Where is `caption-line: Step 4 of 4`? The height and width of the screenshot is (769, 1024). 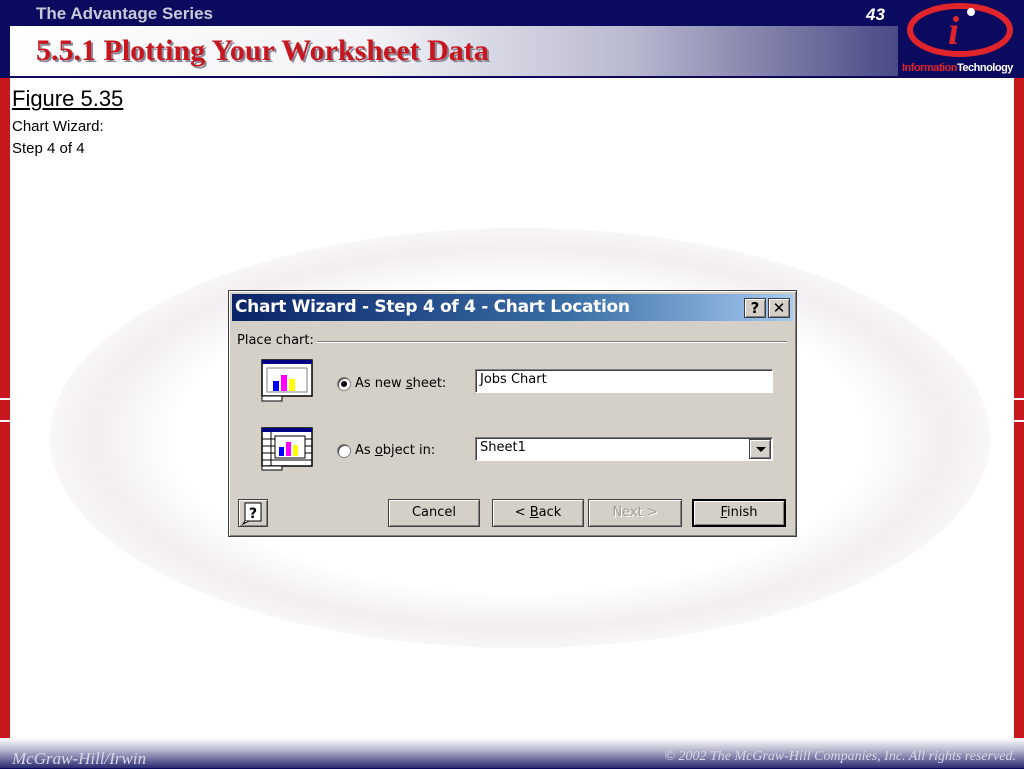 caption-line: Step 4 of 4 is located at coordinates (48, 148).